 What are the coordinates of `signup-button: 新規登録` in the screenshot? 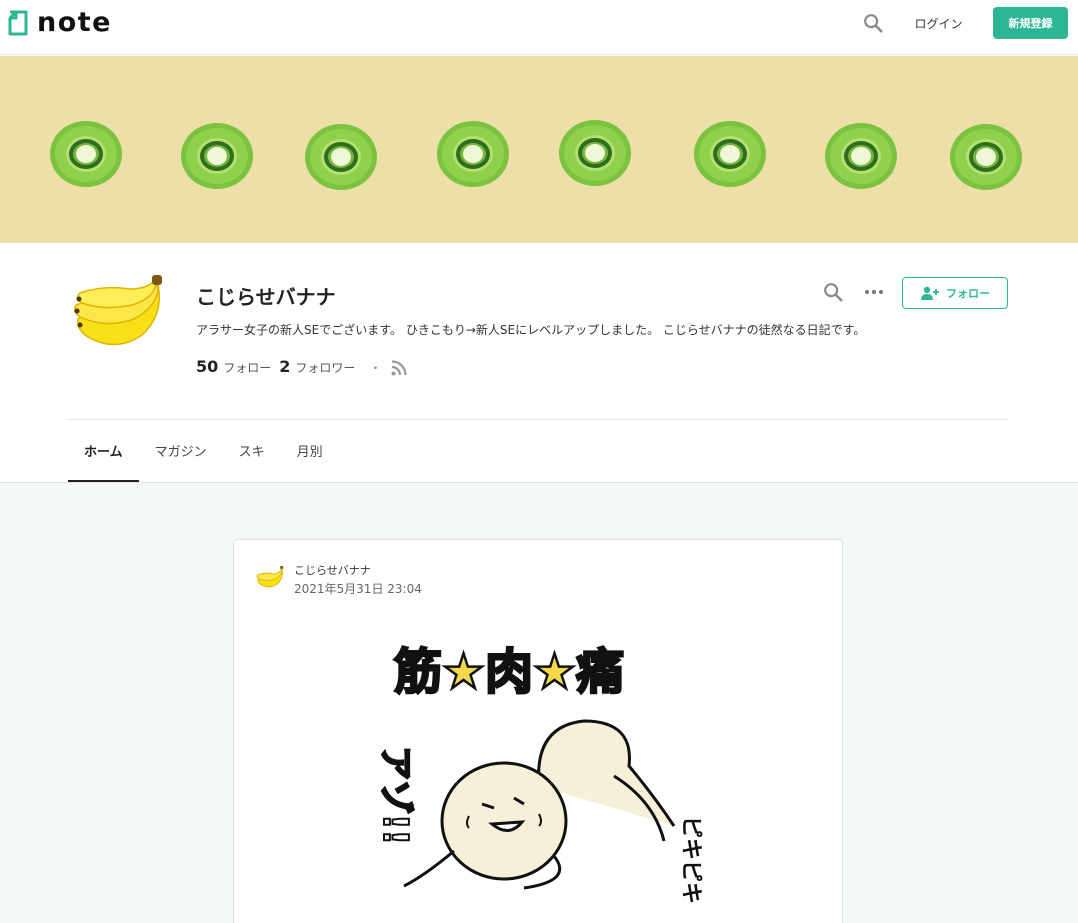 It's located at (1030, 23).